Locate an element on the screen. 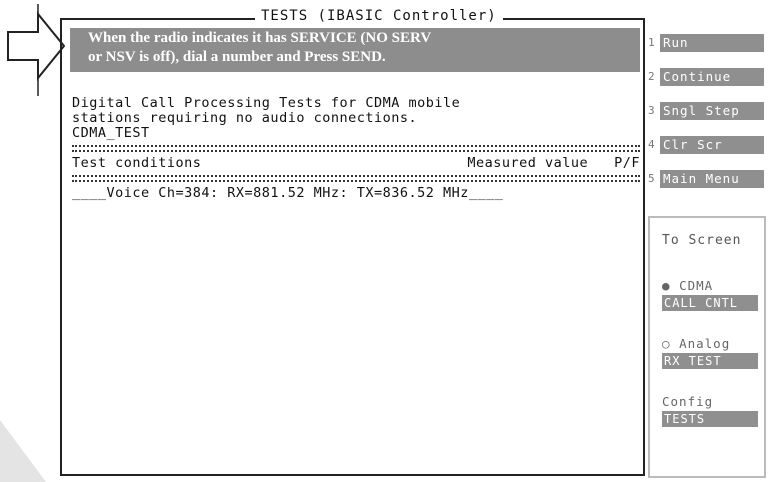 The height and width of the screenshot is (482, 775). call-control-button: CALL CNTL is located at coordinates (710, 303).